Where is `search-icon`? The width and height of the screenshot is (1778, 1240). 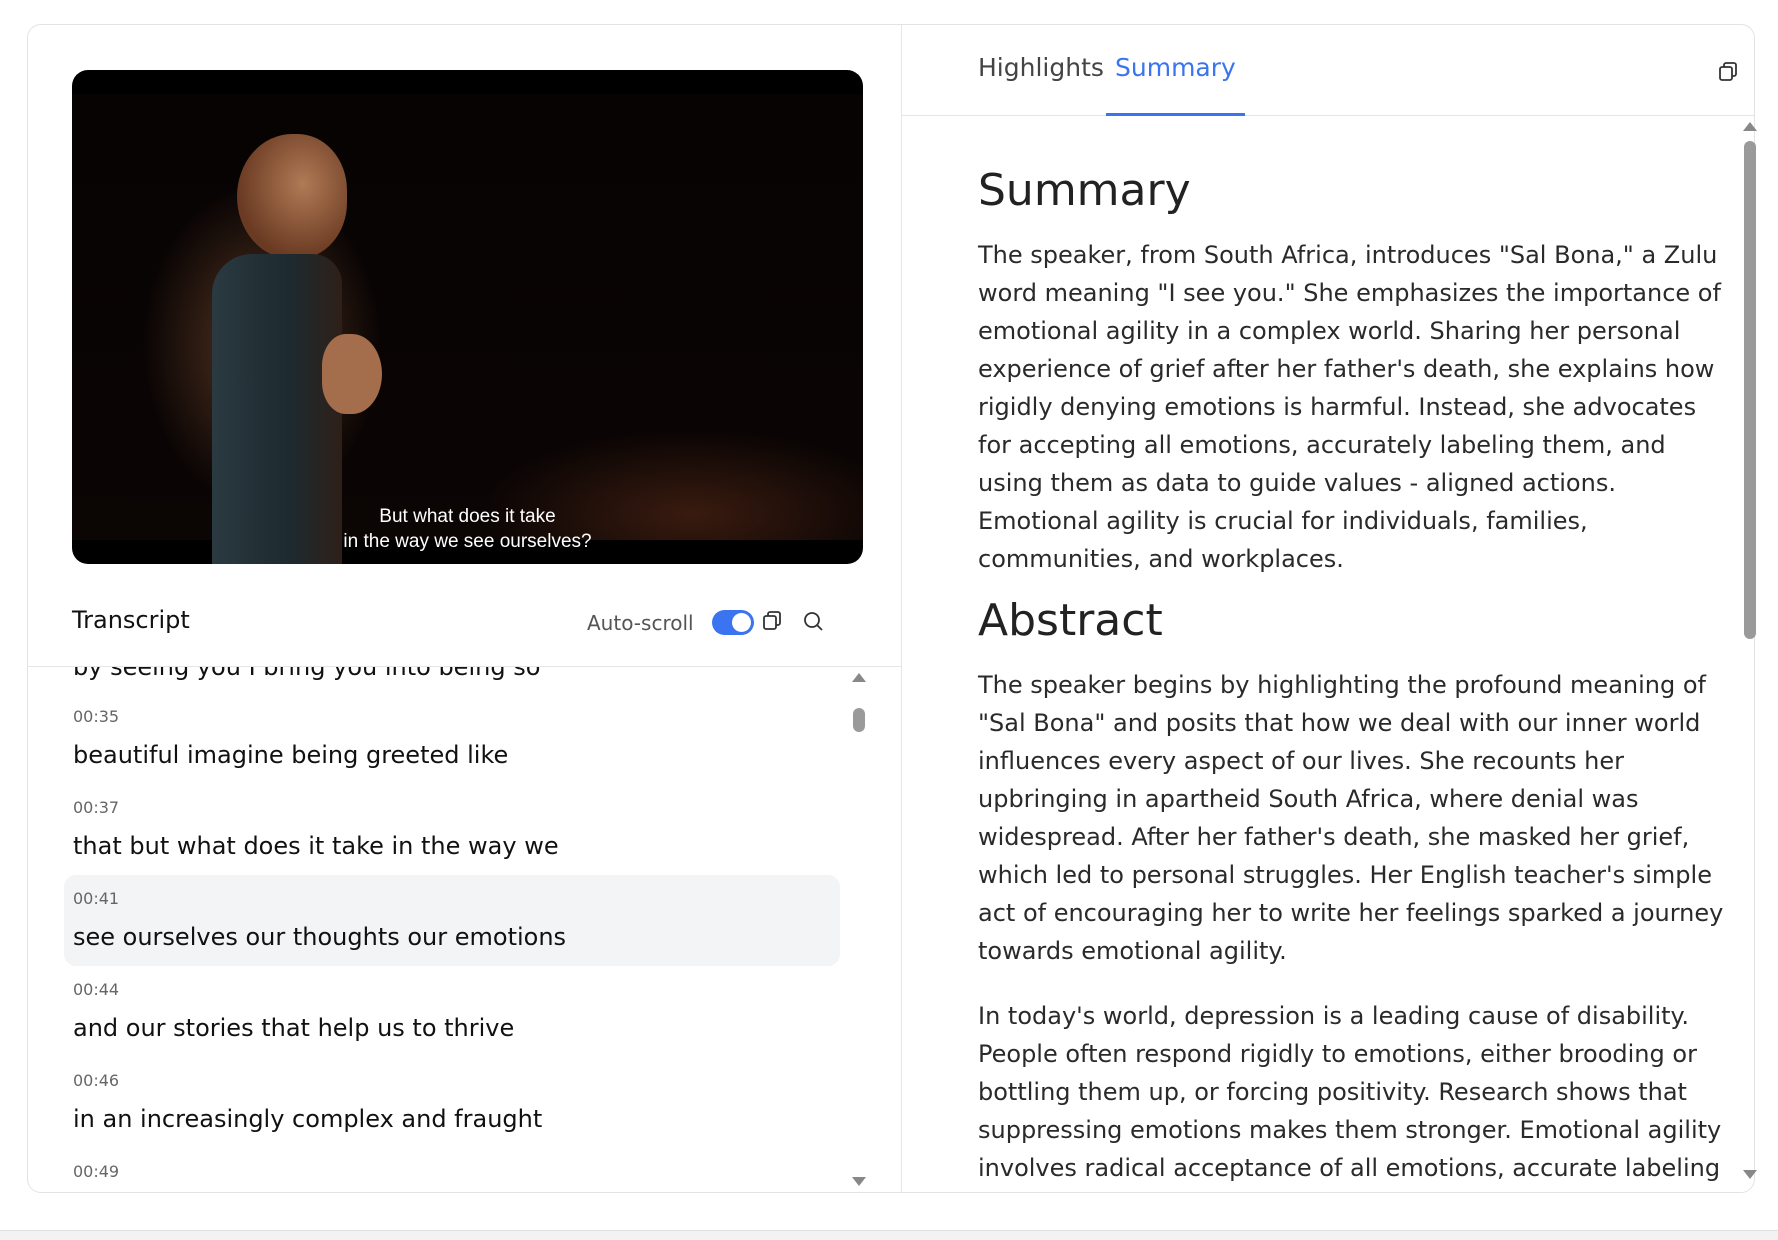
search-icon is located at coordinates (813, 621).